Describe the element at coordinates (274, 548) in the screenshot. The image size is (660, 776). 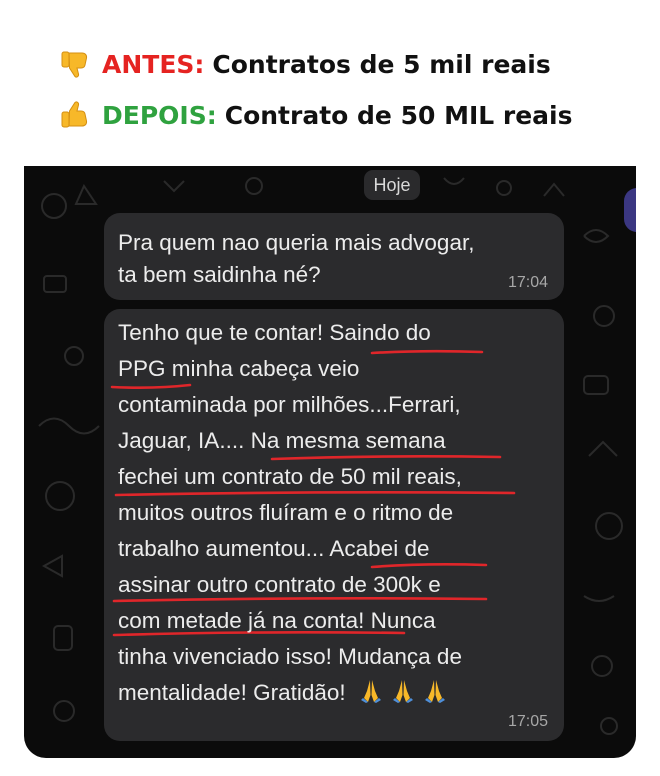
I see `message-line: trabalho aumentou... Acabei de` at that location.